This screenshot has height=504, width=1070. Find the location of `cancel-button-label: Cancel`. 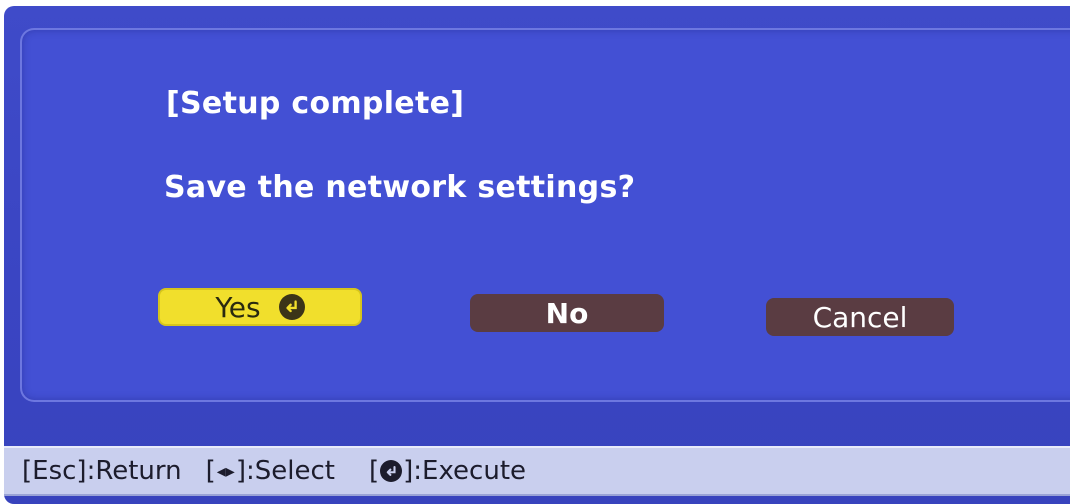

cancel-button-label: Cancel is located at coordinates (860, 317).